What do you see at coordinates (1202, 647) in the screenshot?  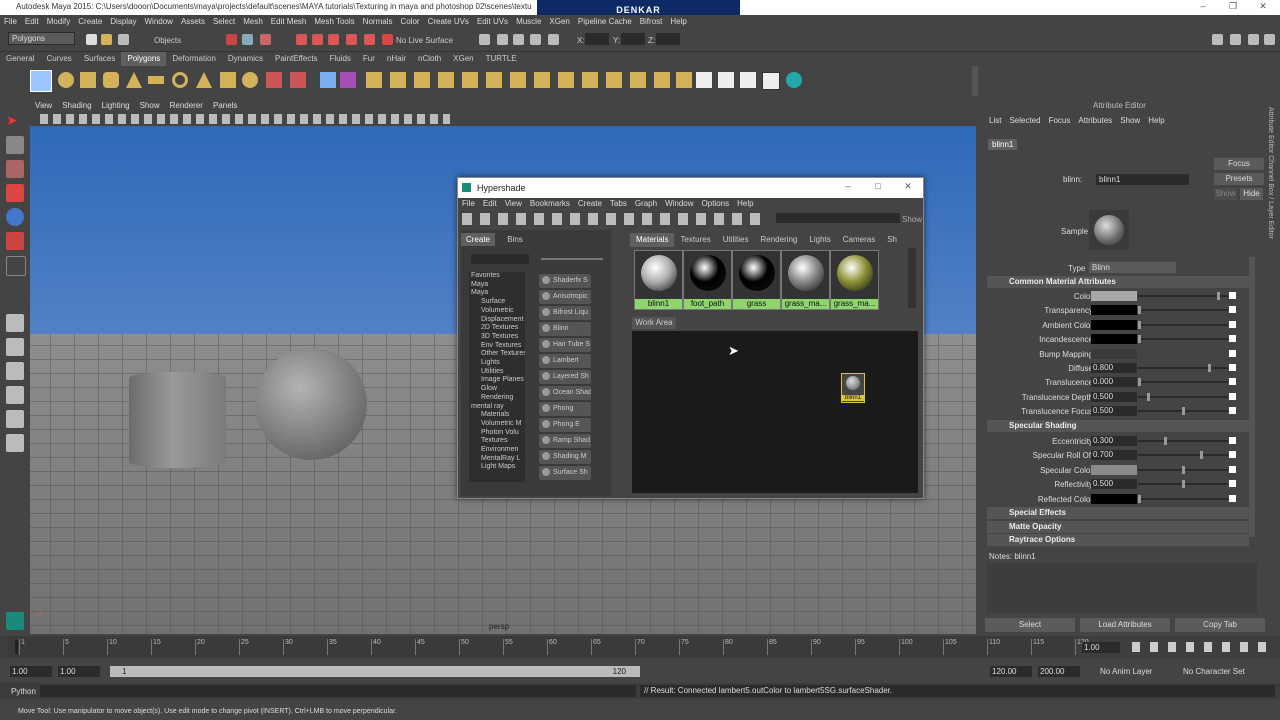 I see `playback-controls` at bounding box center [1202, 647].